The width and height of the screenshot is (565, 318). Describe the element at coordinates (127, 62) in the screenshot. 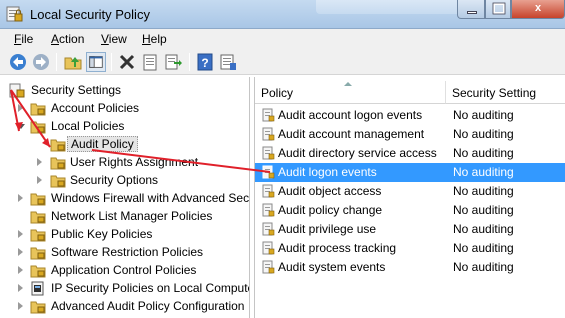

I see `delete-icon` at that location.